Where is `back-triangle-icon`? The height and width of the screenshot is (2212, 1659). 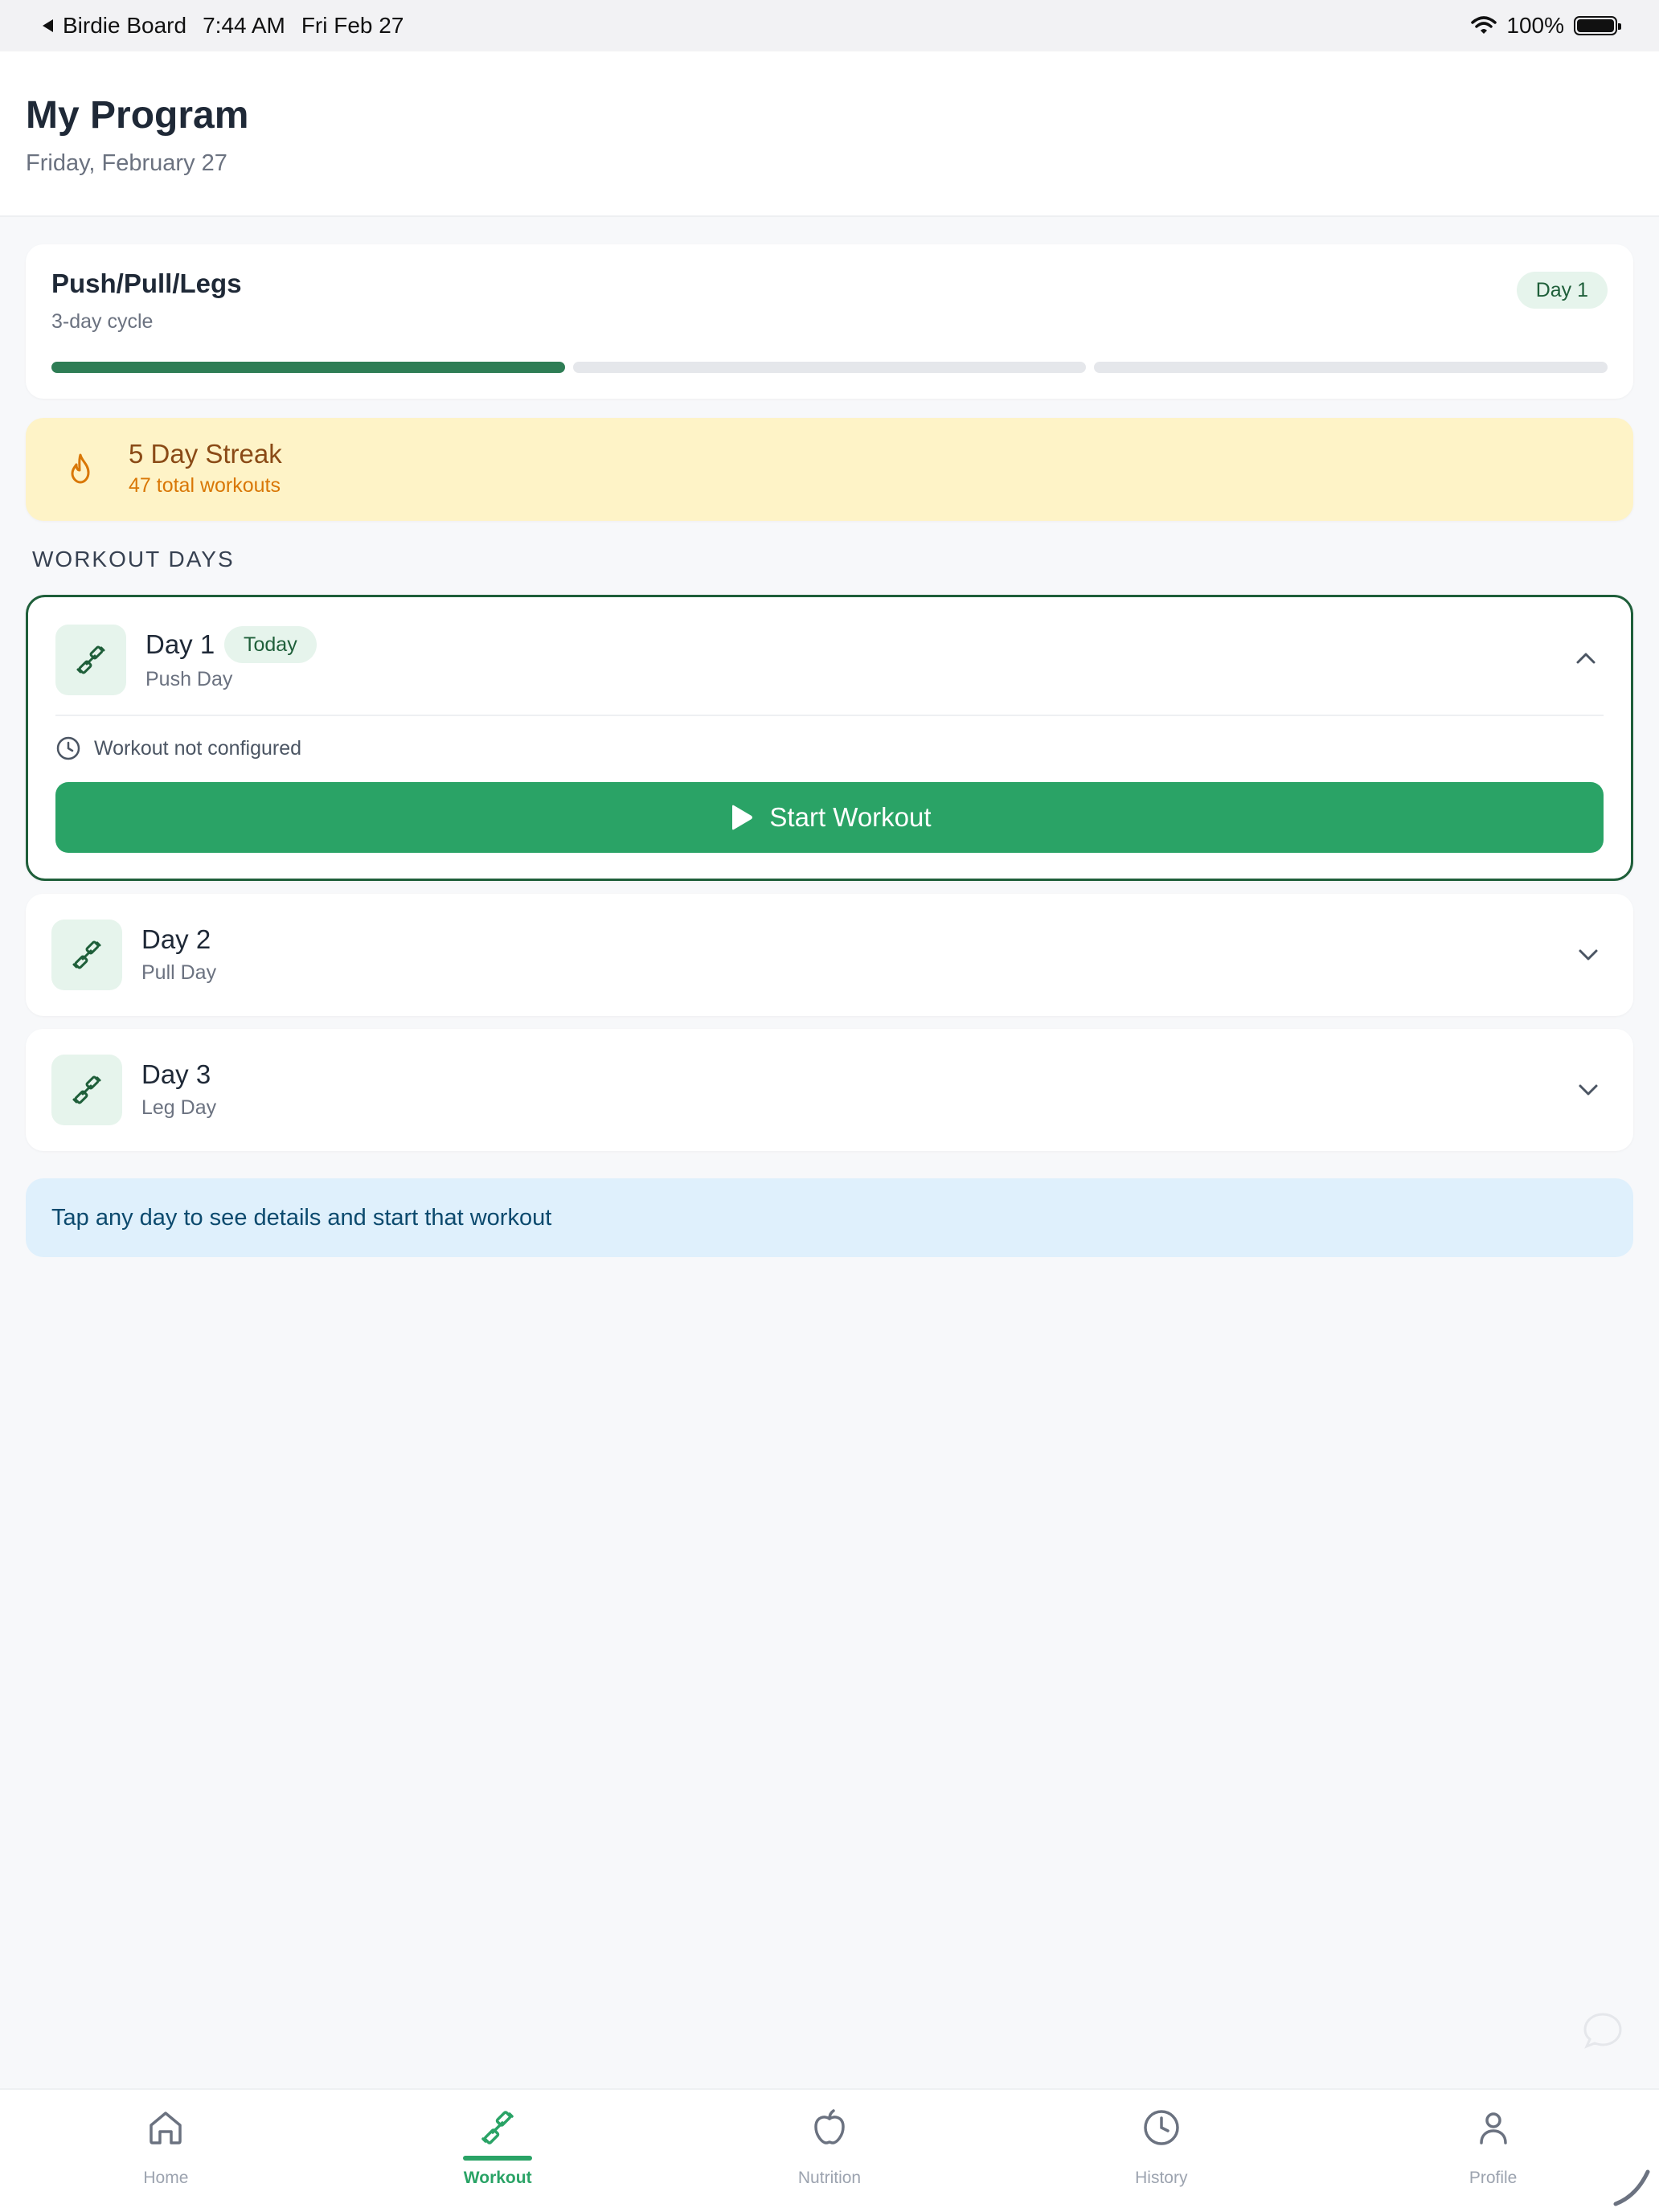 back-triangle-icon is located at coordinates (48, 25).